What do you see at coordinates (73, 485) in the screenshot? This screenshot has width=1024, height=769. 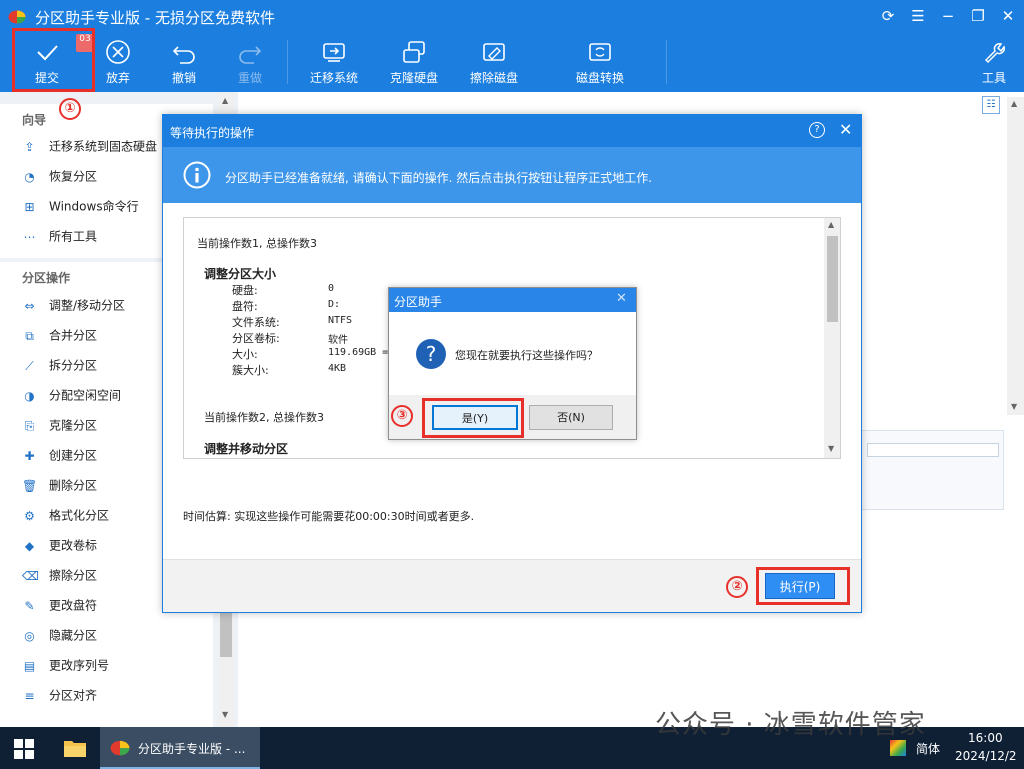 I see `partition-op-item-label: 删除分区` at bounding box center [73, 485].